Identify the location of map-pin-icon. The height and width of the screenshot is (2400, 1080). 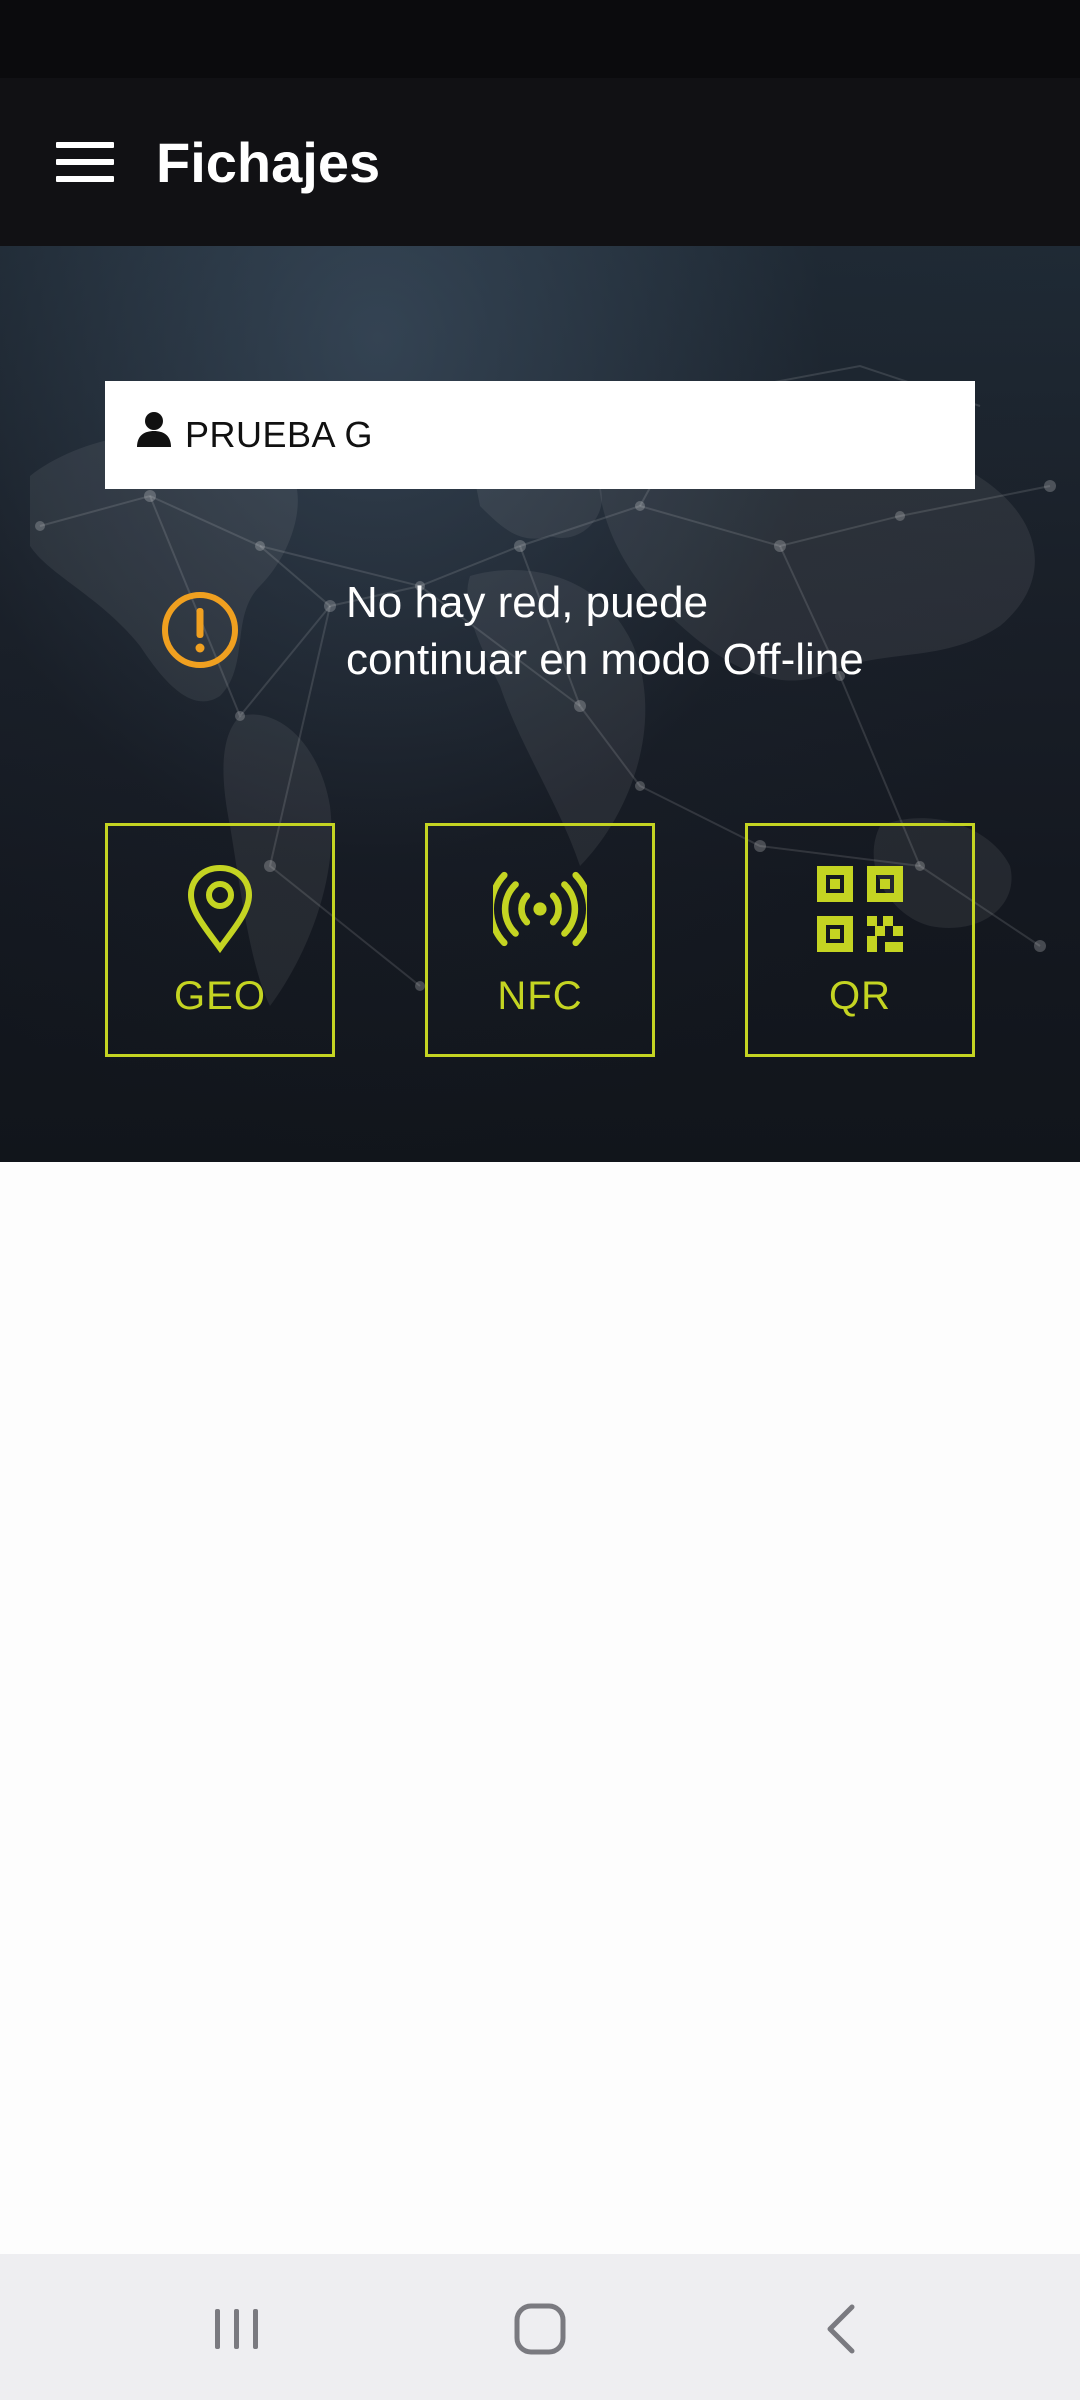
(220, 909).